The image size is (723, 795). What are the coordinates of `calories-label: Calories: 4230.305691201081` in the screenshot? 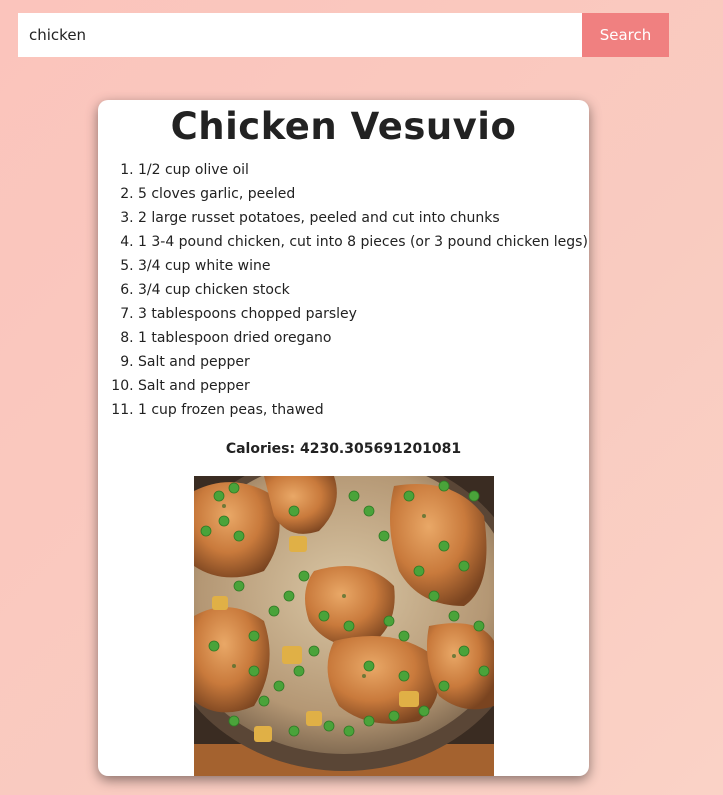 It's located at (343, 449).